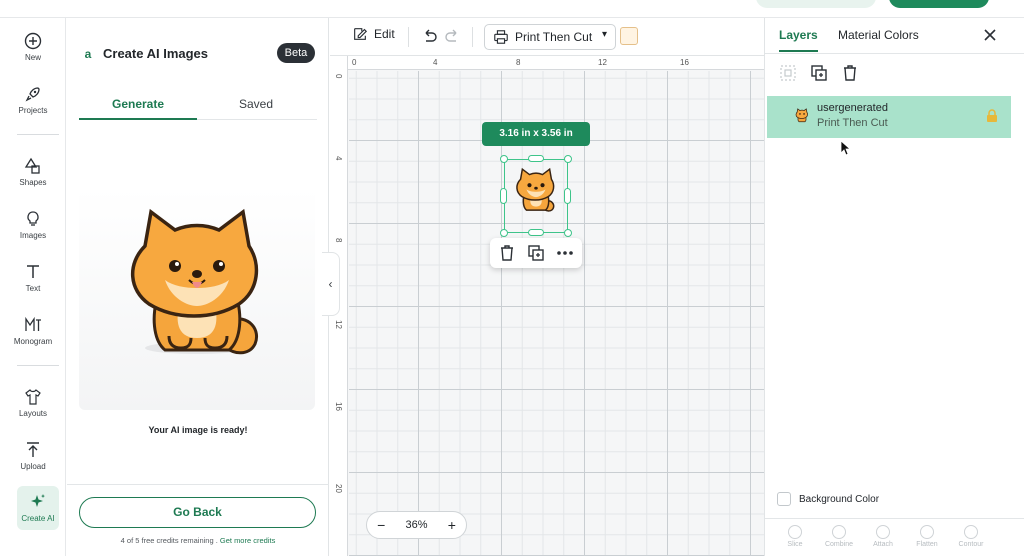 Image resolution: width=1024 pixels, height=556 pixels. Describe the element at coordinates (838, 544) in the screenshot. I see `footer-label: Combine` at that location.